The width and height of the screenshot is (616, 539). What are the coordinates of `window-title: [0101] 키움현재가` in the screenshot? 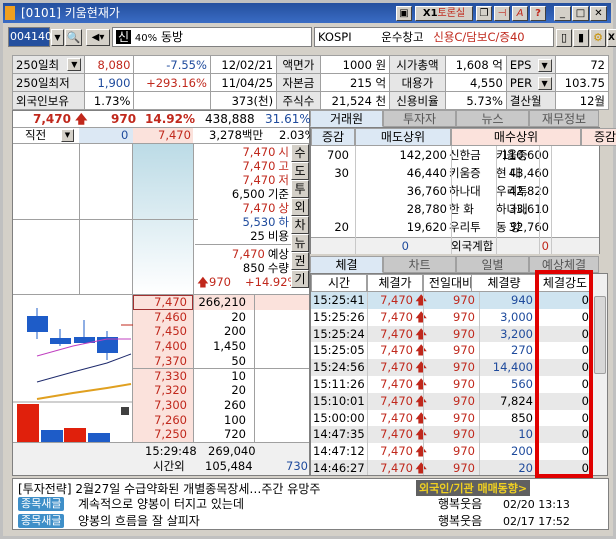 It's located at (70, 13).